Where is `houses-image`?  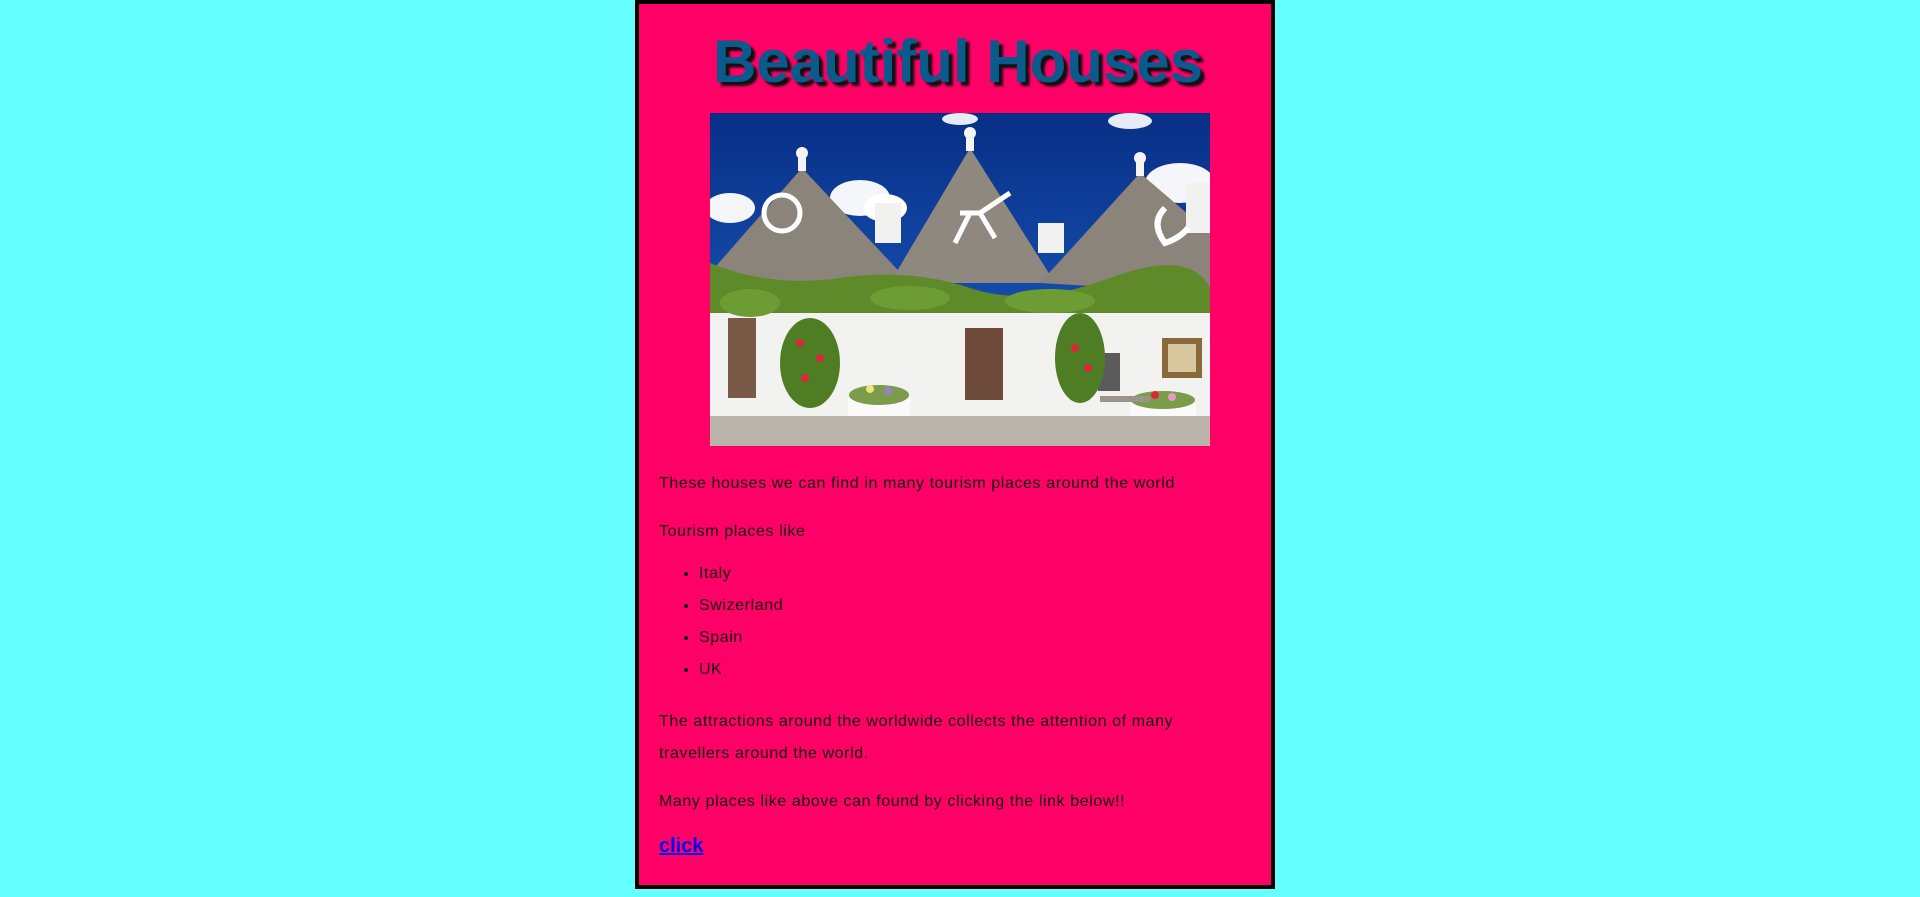 houses-image is located at coordinates (960, 279).